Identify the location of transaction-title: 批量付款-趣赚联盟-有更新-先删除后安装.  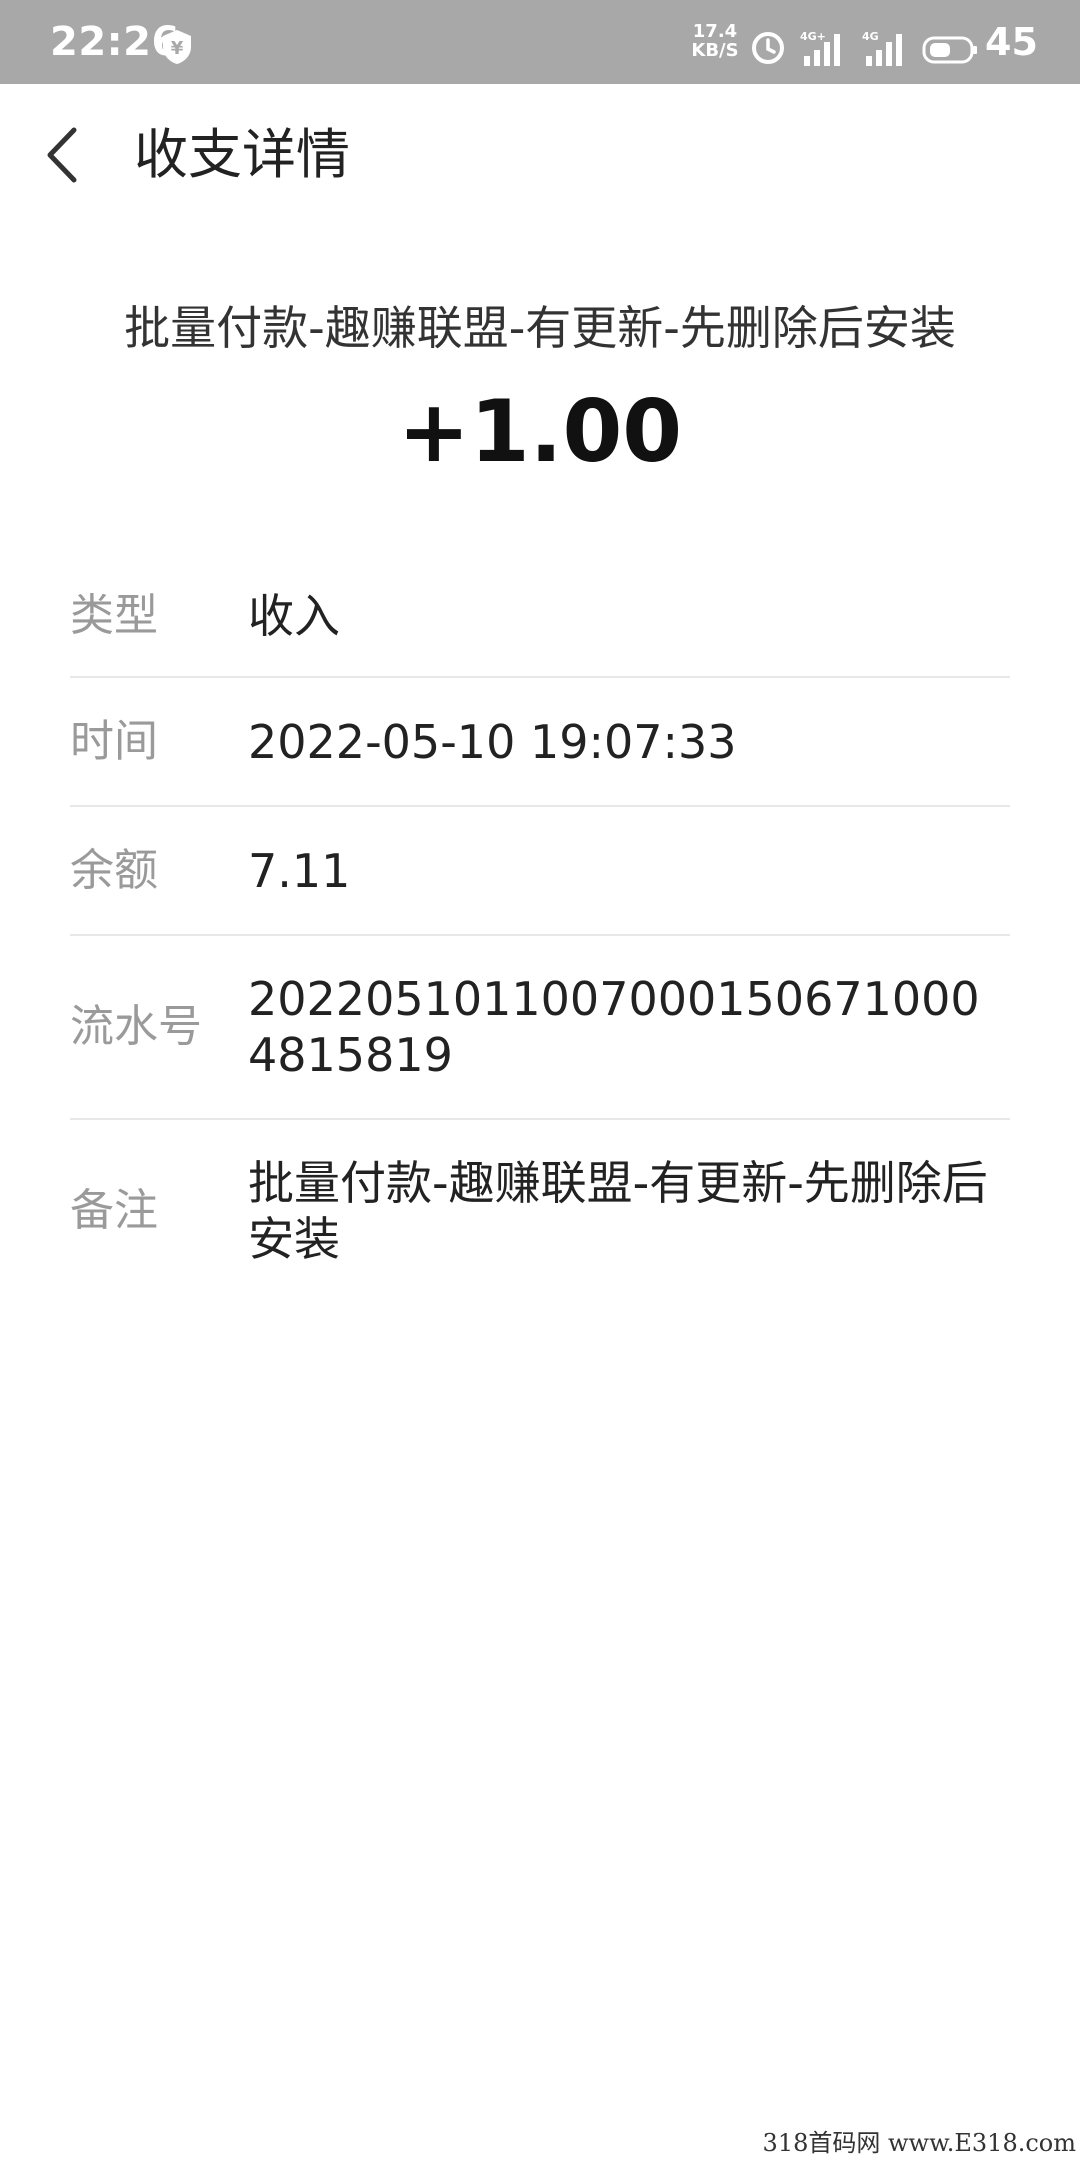
(540, 328).